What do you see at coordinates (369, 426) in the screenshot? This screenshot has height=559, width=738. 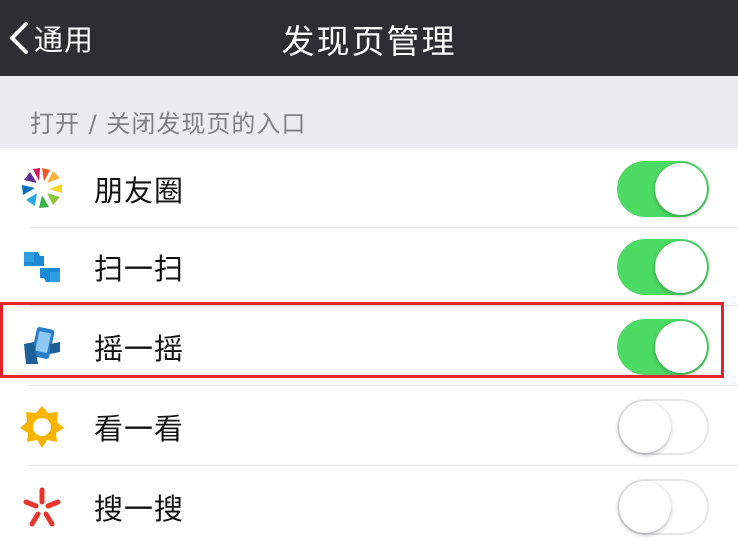 I see `list-item-top-stories: 看一看` at bounding box center [369, 426].